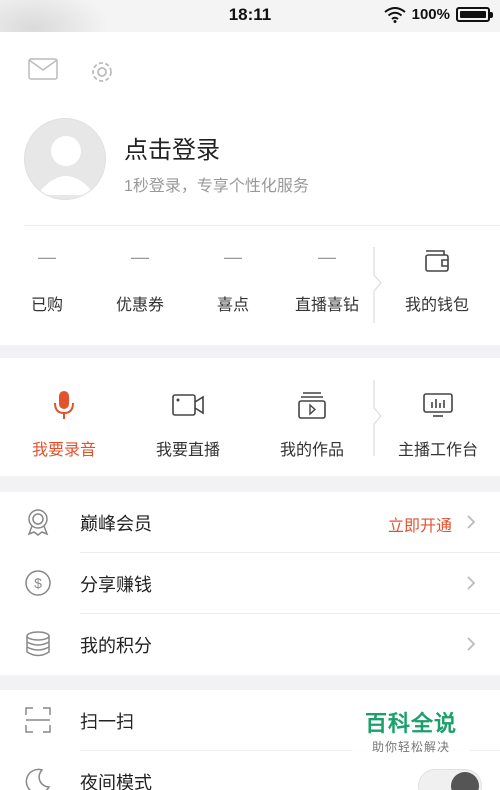 The height and width of the screenshot is (790, 500). Describe the element at coordinates (63, 450) in the screenshot. I see `record-audio-label: 我要录音` at that location.